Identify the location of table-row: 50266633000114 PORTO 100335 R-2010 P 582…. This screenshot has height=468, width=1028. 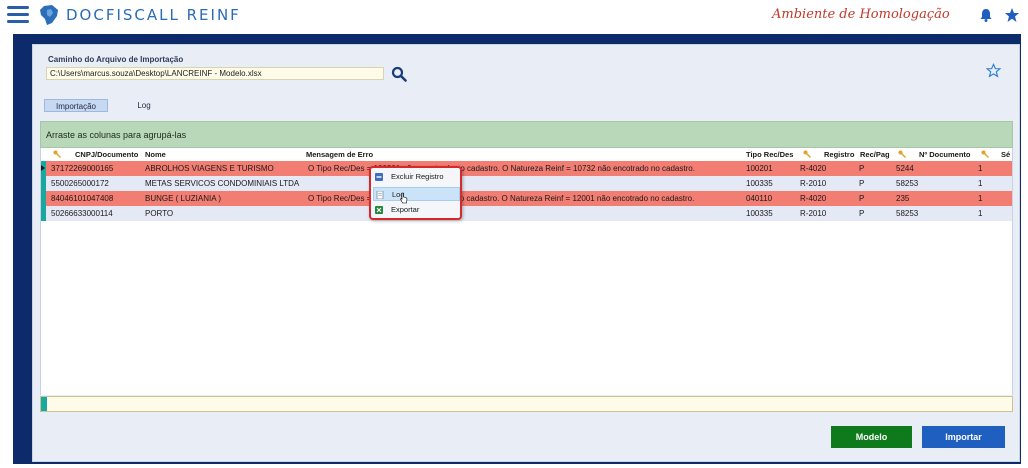
(526, 213).